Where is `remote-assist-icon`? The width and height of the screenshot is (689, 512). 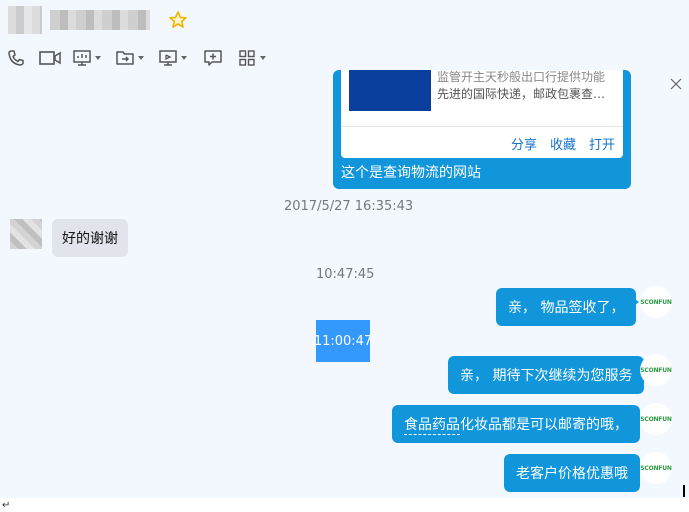
remote-assist-icon is located at coordinates (168, 58).